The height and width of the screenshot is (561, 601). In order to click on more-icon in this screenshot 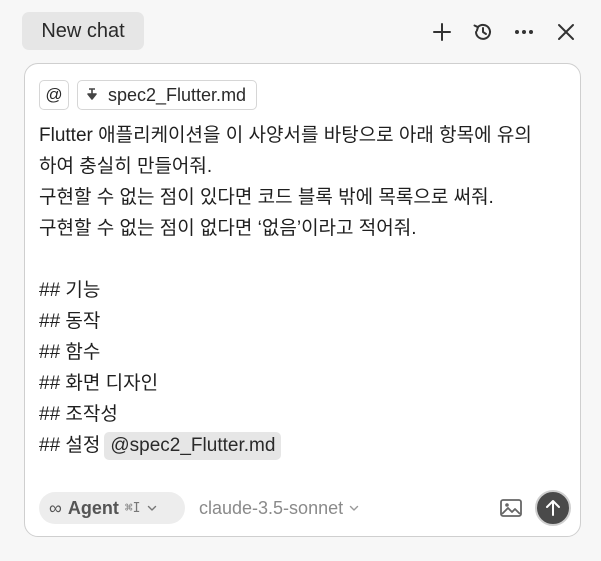, I will do `click(524, 32)`.